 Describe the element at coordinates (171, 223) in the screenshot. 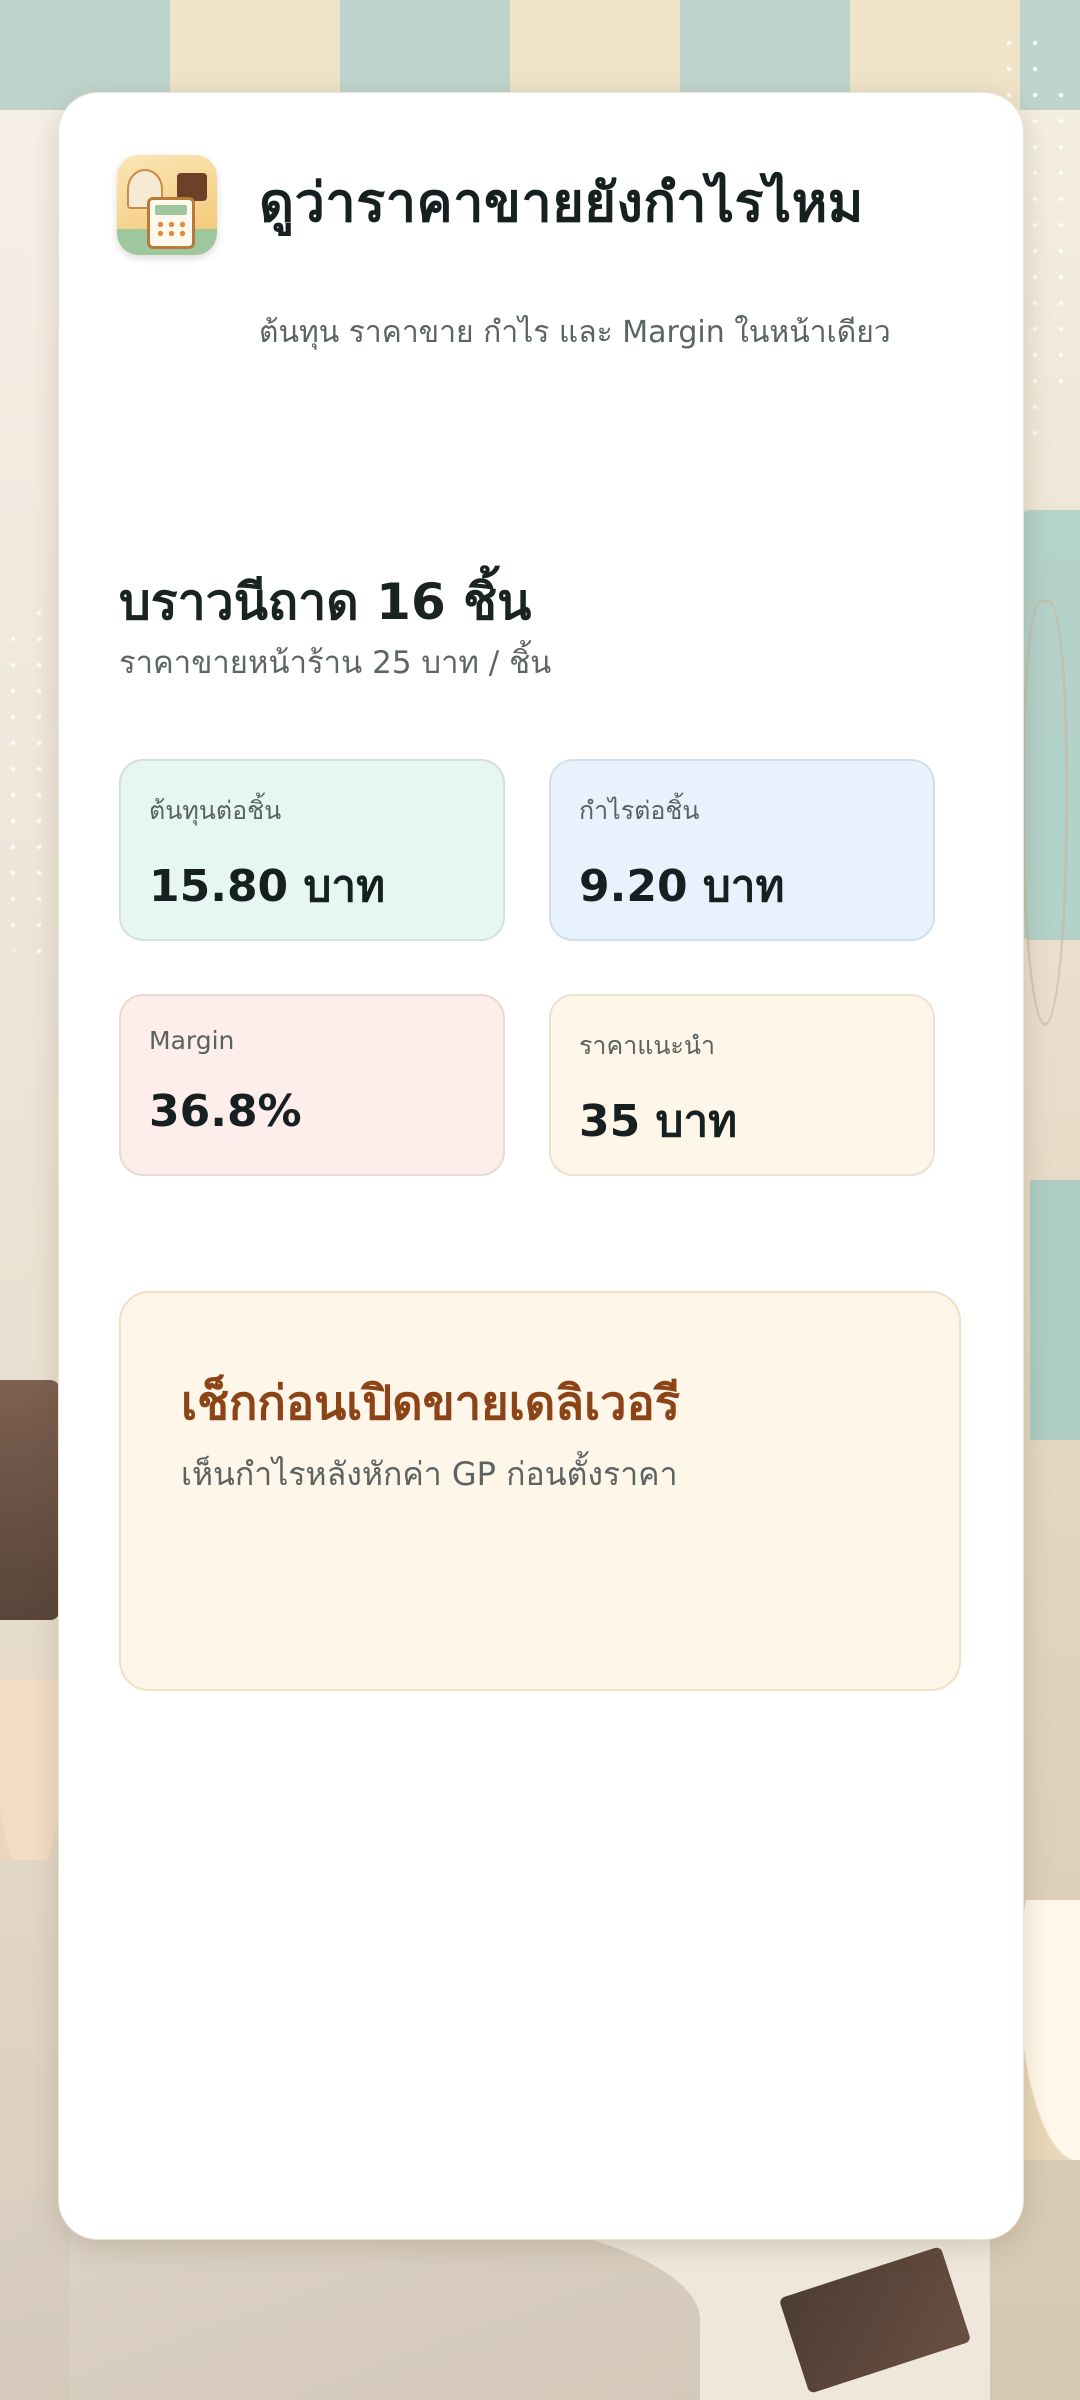

I see `calculator-icon-part` at that location.